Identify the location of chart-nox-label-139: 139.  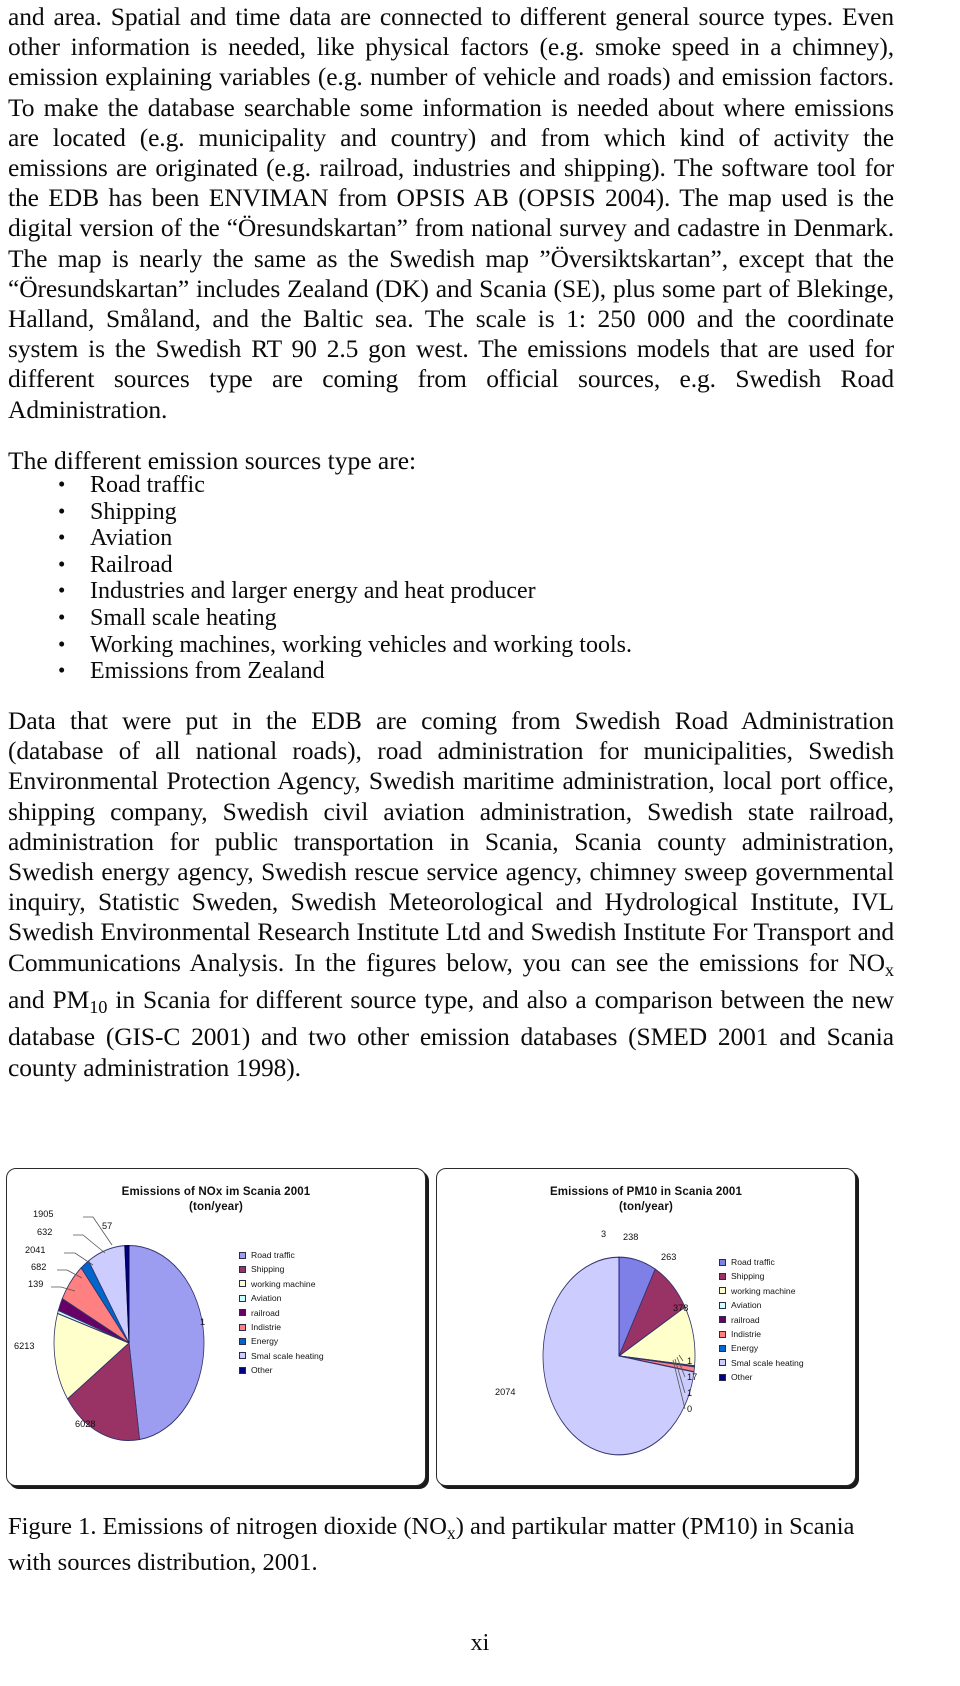
(36, 1284).